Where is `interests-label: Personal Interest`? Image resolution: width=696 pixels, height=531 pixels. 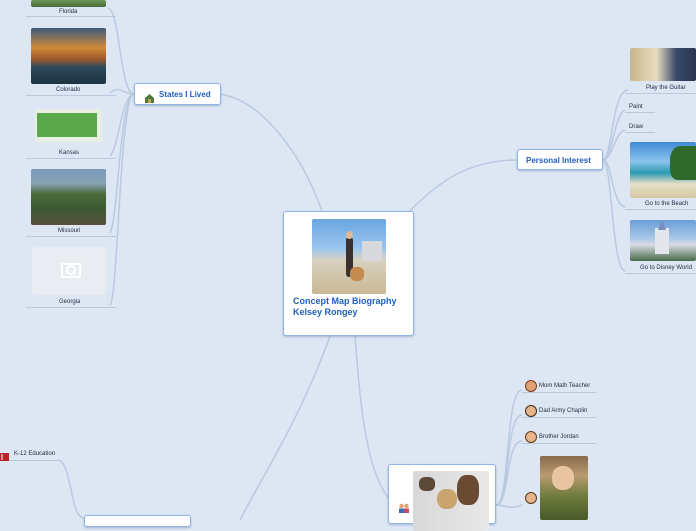
interests-label: Personal Interest is located at coordinates (558, 160).